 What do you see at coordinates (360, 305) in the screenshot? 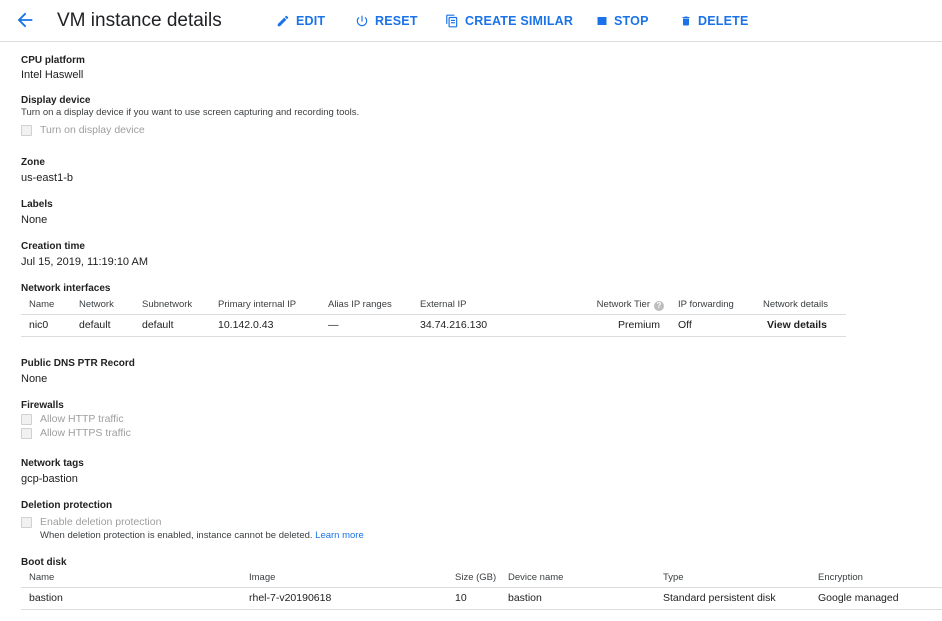
I see `column-header: Alias IP ranges` at bounding box center [360, 305].